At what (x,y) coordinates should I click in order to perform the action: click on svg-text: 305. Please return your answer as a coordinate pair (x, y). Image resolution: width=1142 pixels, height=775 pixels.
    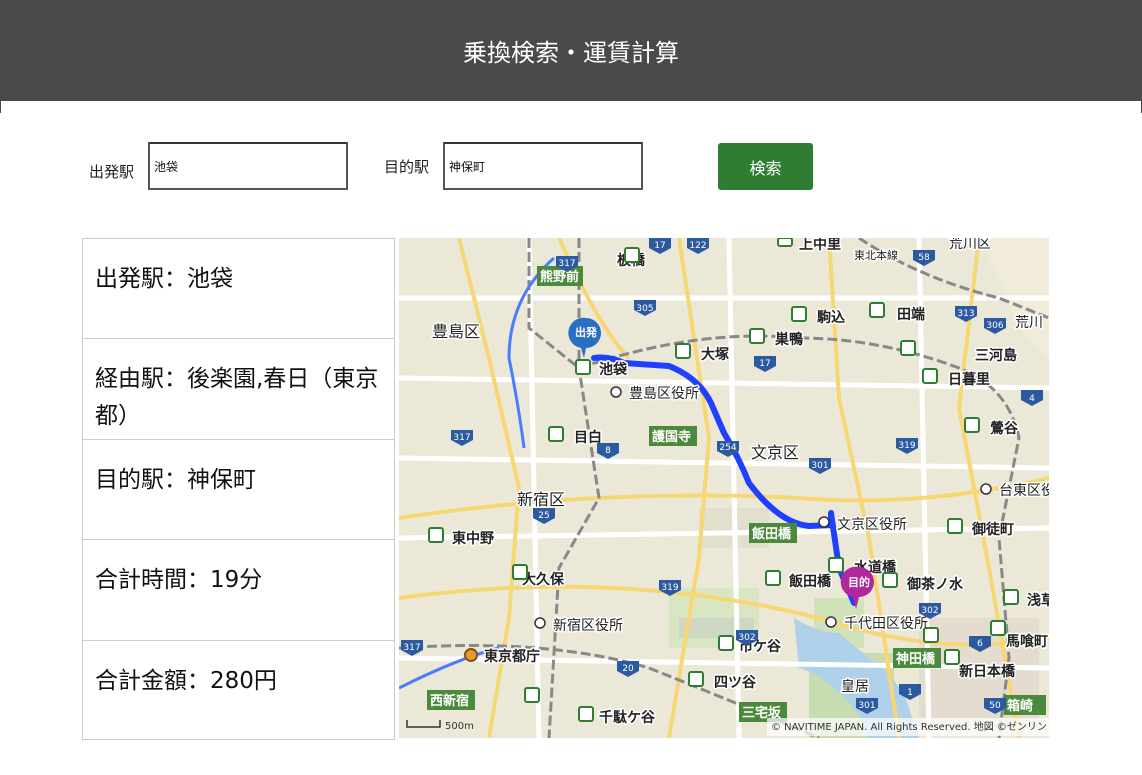
    Looking at the image, I should click on (644, 309).